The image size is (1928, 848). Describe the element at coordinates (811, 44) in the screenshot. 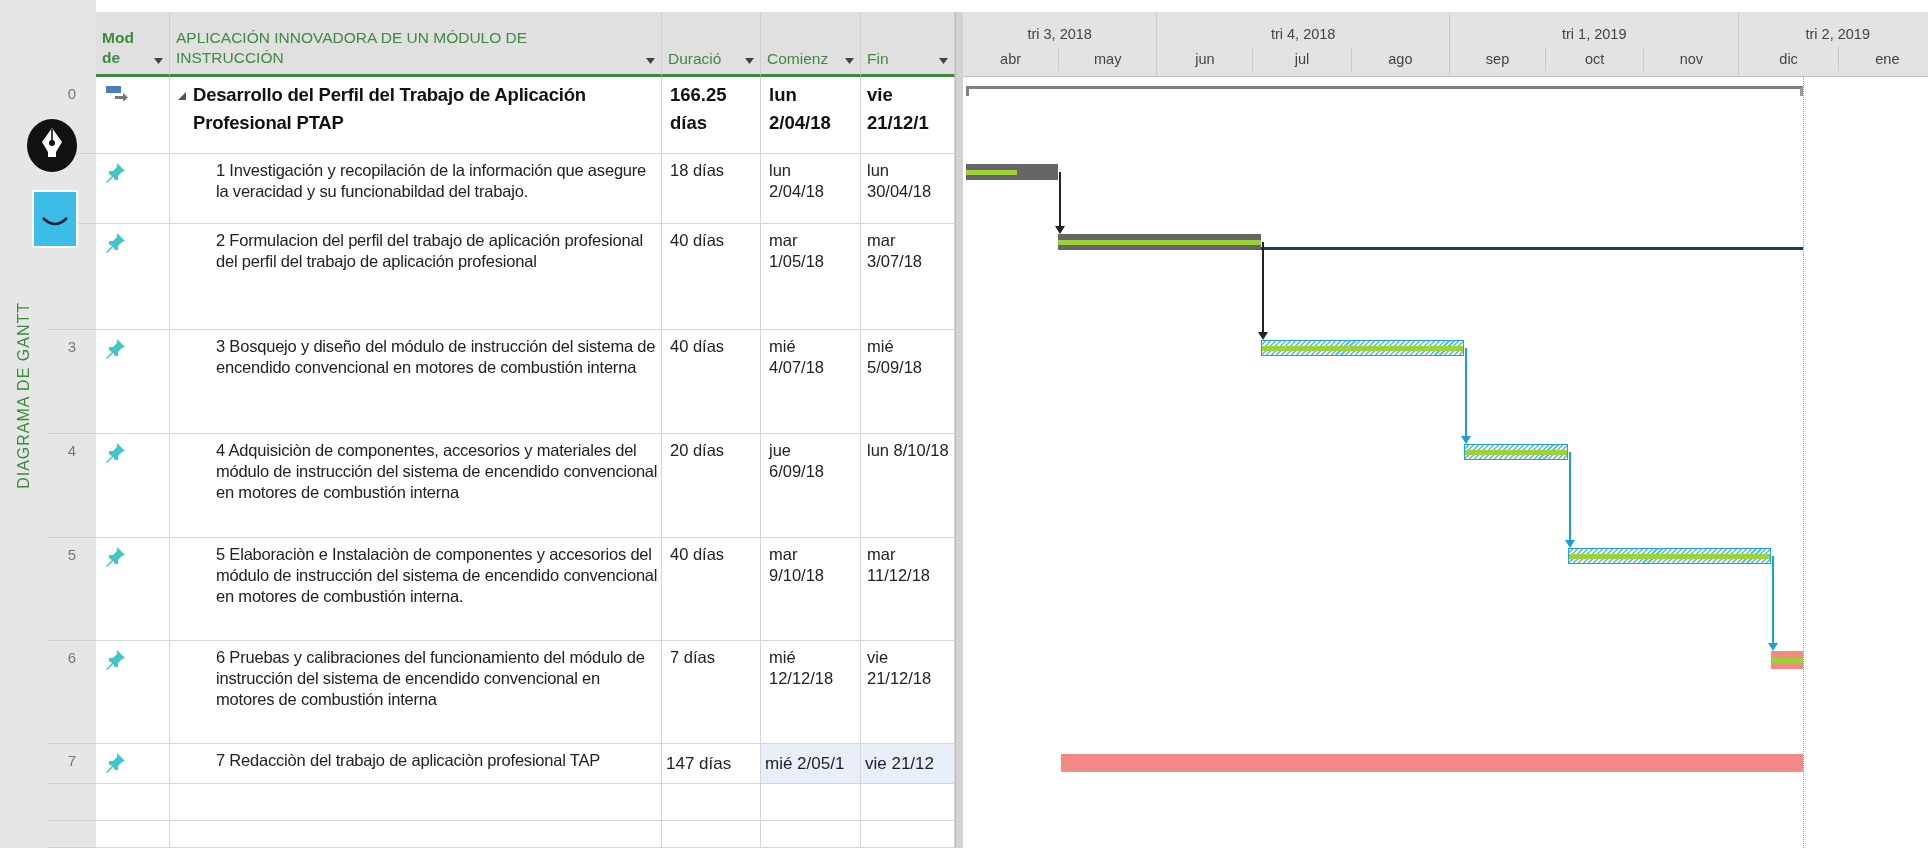

I see `column-header: Comienz` at that location.